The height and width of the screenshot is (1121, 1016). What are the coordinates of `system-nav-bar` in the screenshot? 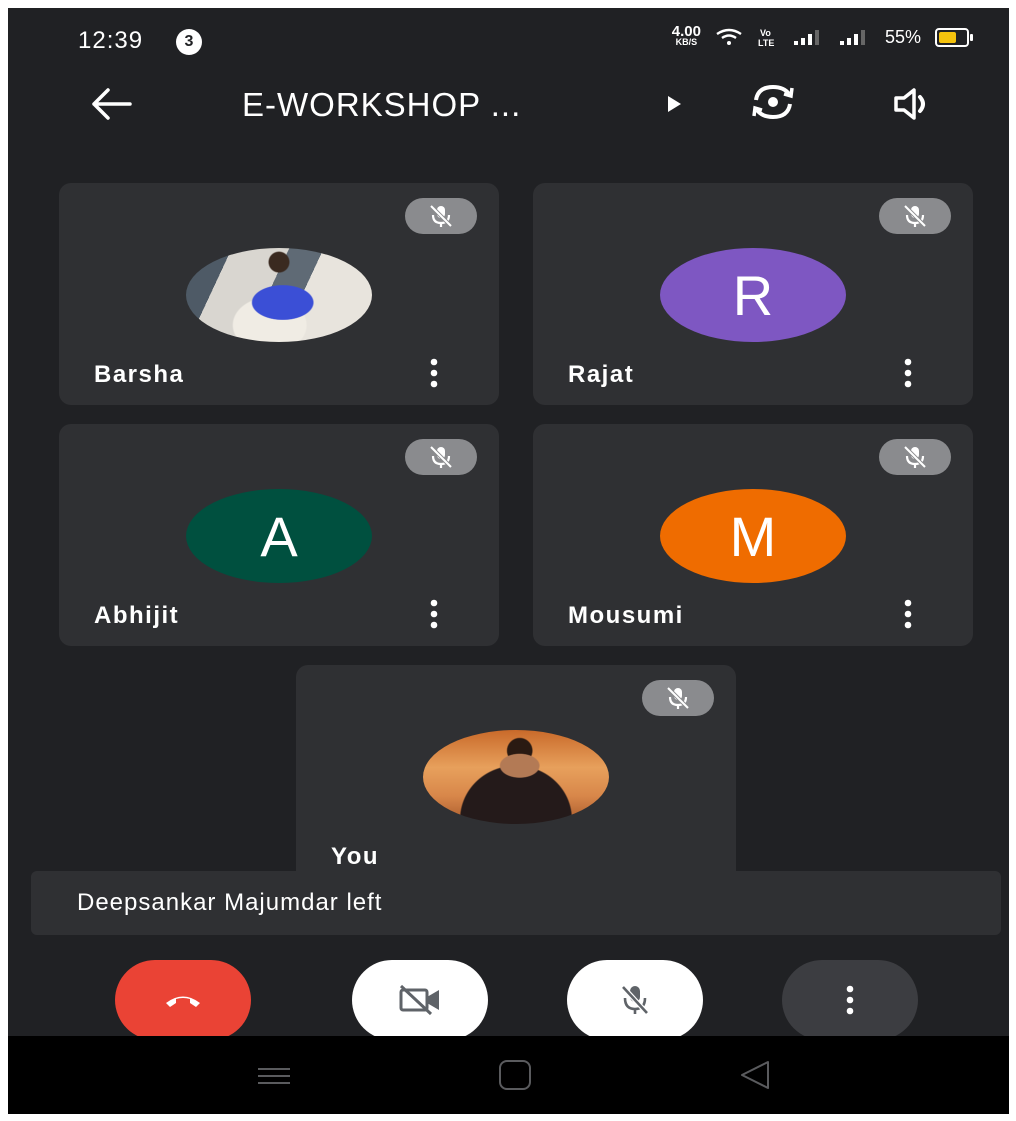 It's located at (508, 1075).